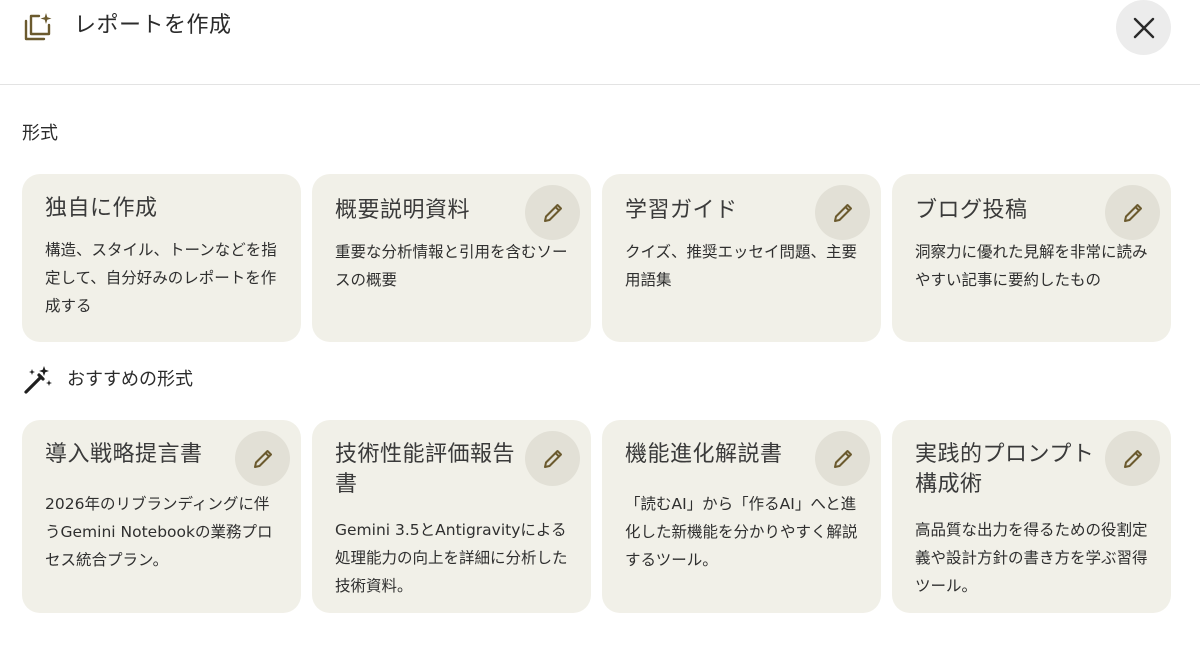 Image resolution: width=1200 pixels, height=666 pixels. I want to click on format-card-study-guide: 学習ガイド クイズ、推奨エッセイ問題、主要用語集, so click(741, 258).